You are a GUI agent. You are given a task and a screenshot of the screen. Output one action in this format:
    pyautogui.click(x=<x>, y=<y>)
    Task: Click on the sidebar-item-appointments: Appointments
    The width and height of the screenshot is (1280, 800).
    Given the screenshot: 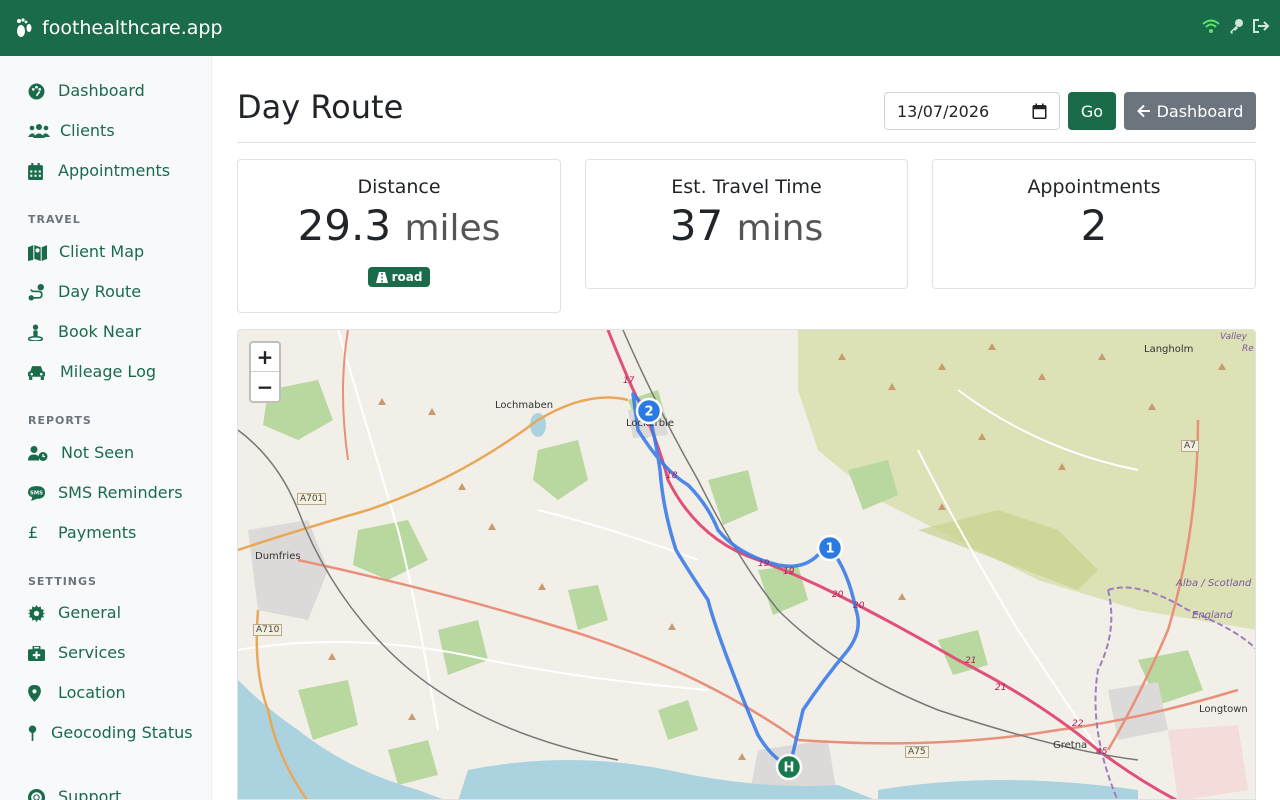 What is the action you would take?
    pyautogui.click(x=99, y=171)
    